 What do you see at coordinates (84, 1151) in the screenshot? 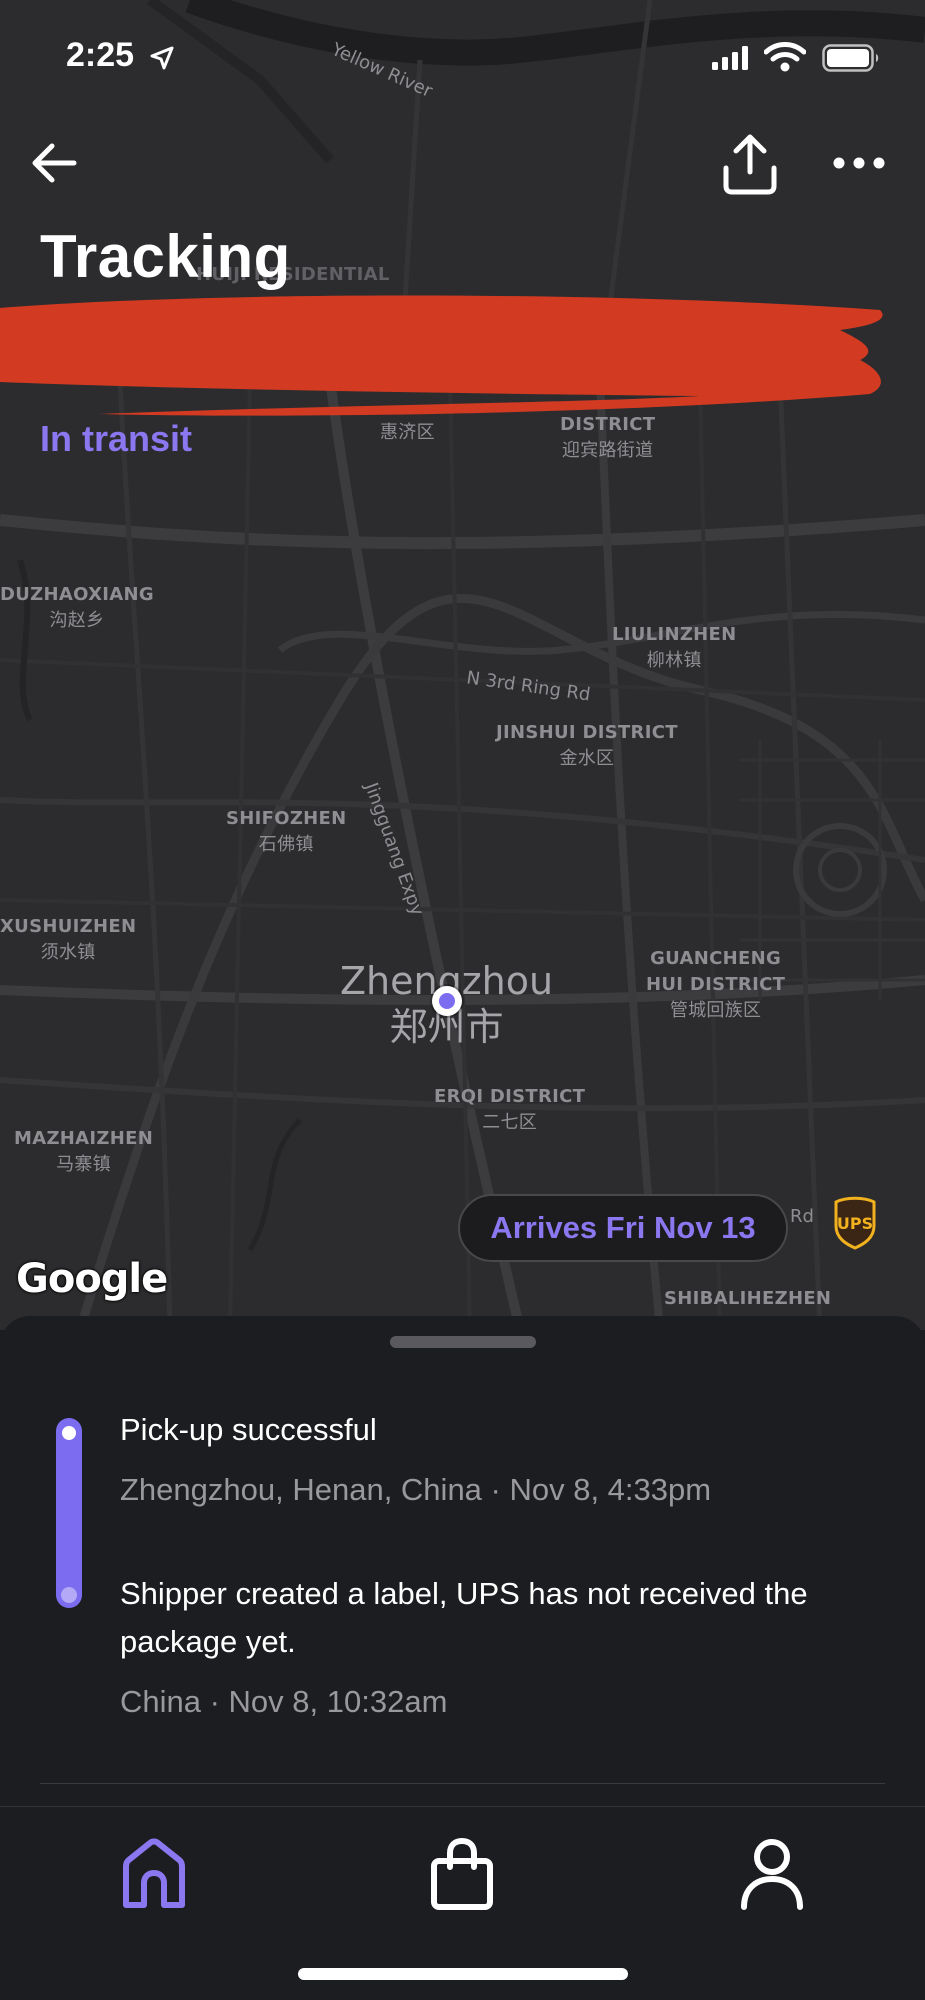
I see `map-label-mazhaizhen: MAZHAIZHEN 马寨镇` at bounding box center [84, 1151].